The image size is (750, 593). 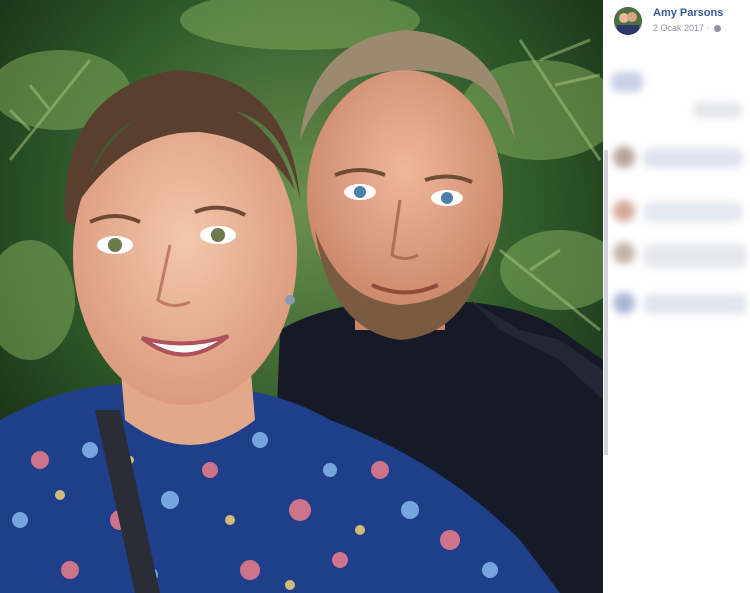 I want to click on blurred-reaction, so click(x=627, y=82).